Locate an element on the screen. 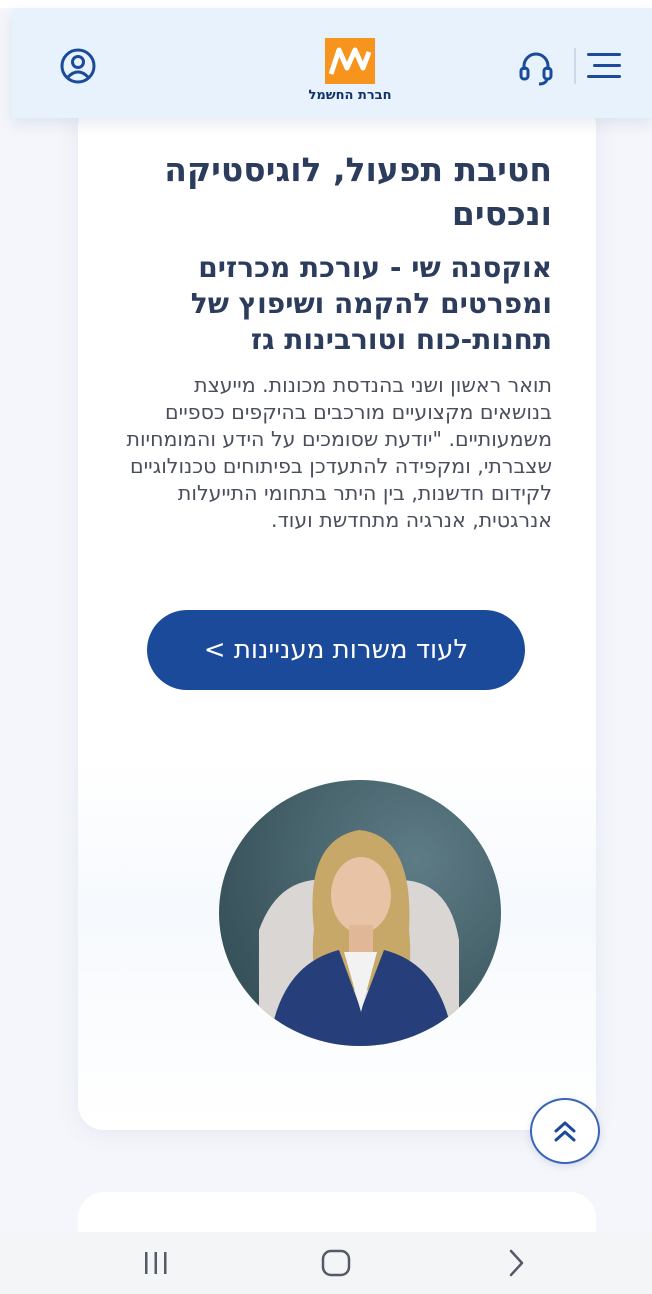  back-button is located at coordinates (516, 1263).